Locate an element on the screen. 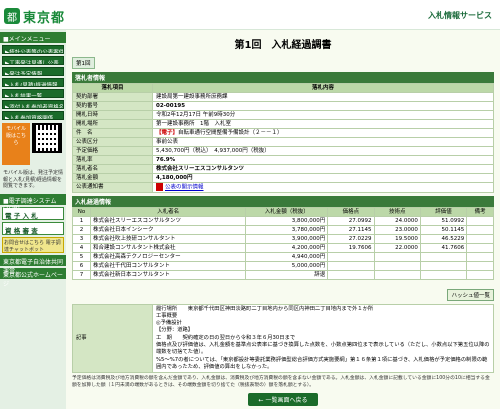 The height and width of the screenshot is (409, 500). subject-prefix: 【電子】 is located at coordinates (167, 133).